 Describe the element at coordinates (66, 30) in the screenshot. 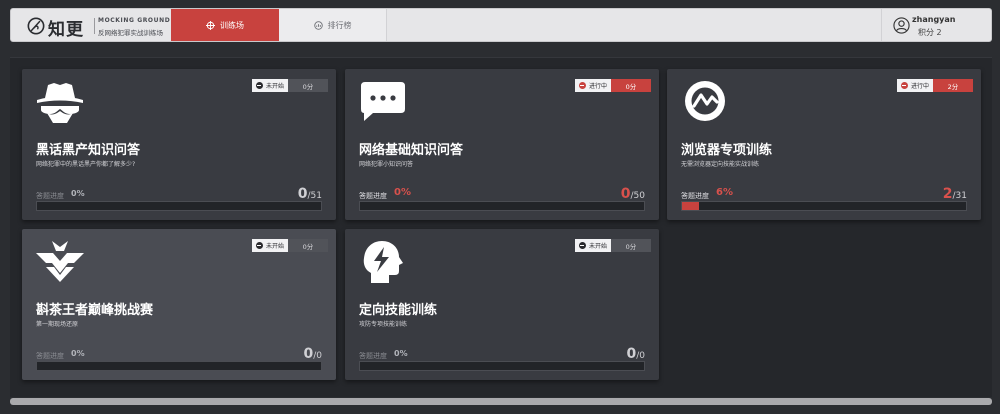

I see `logo-name: 知更` at that location.